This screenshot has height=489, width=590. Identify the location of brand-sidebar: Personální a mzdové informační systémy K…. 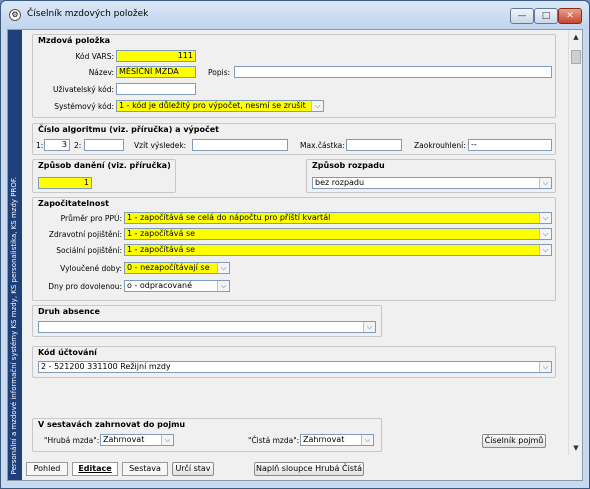
(15, 255).